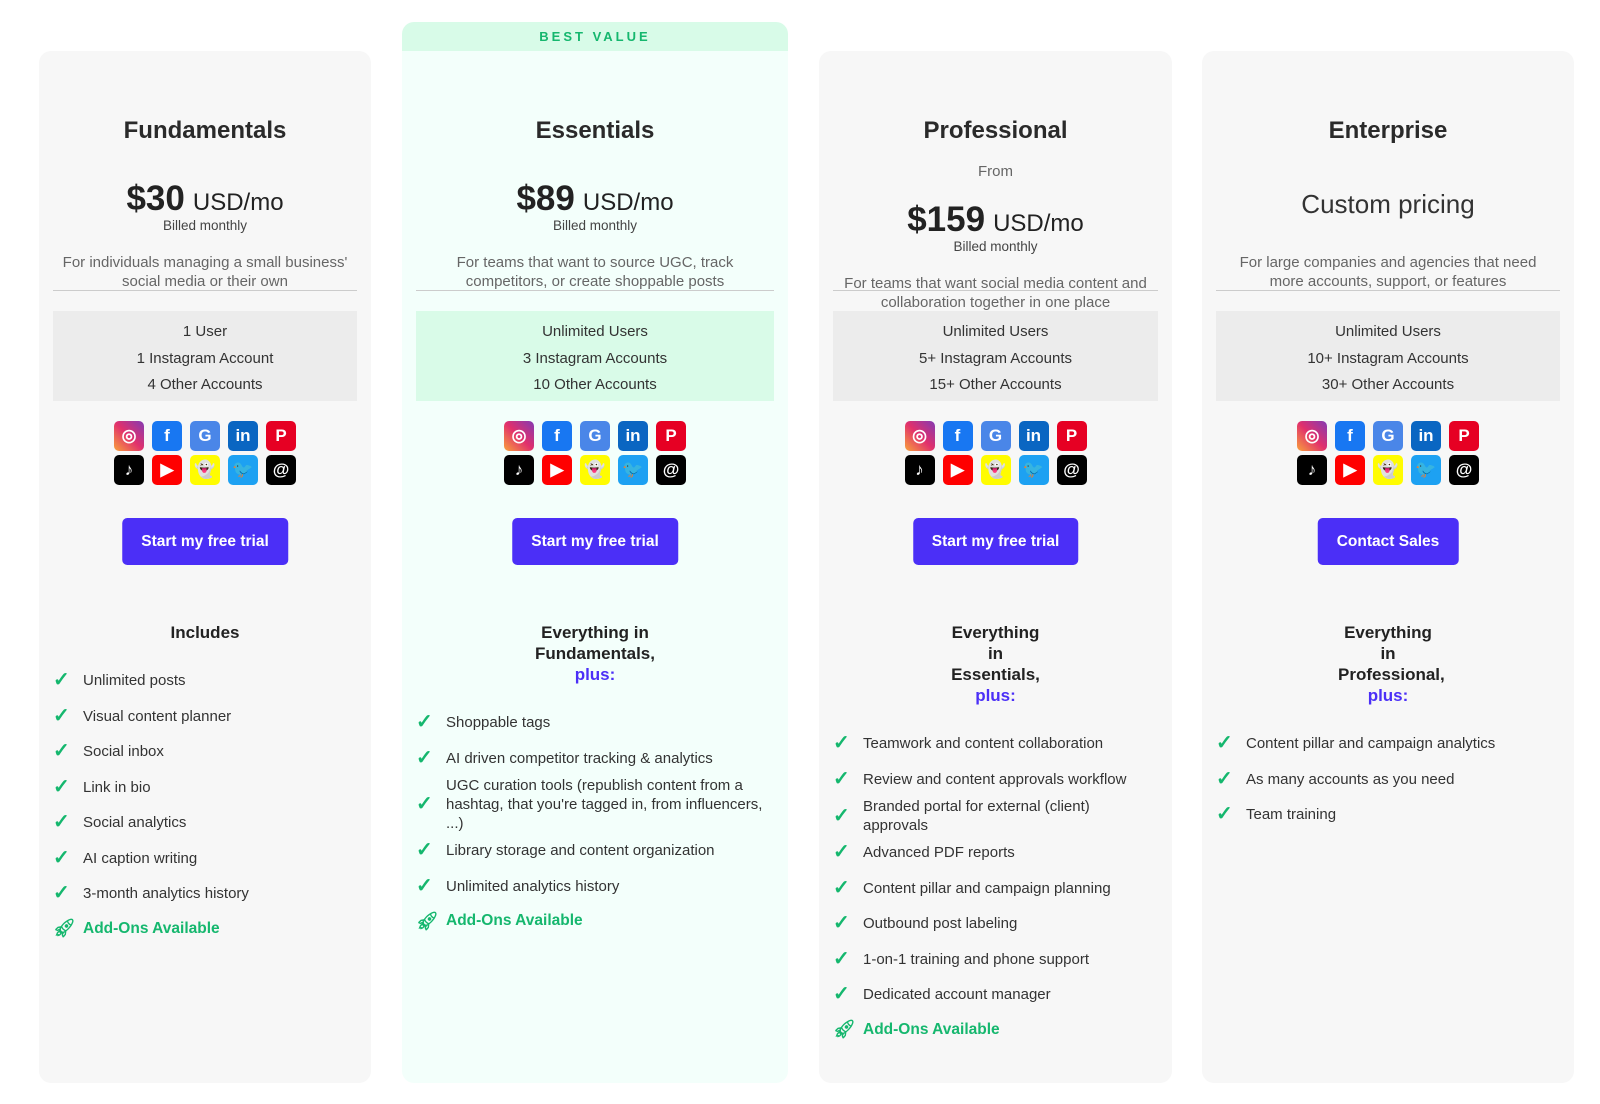  What do you see at coordinates (595, 436) in the screenshot?
I see `google-business-icon: G` at bounding box center [595, 436].